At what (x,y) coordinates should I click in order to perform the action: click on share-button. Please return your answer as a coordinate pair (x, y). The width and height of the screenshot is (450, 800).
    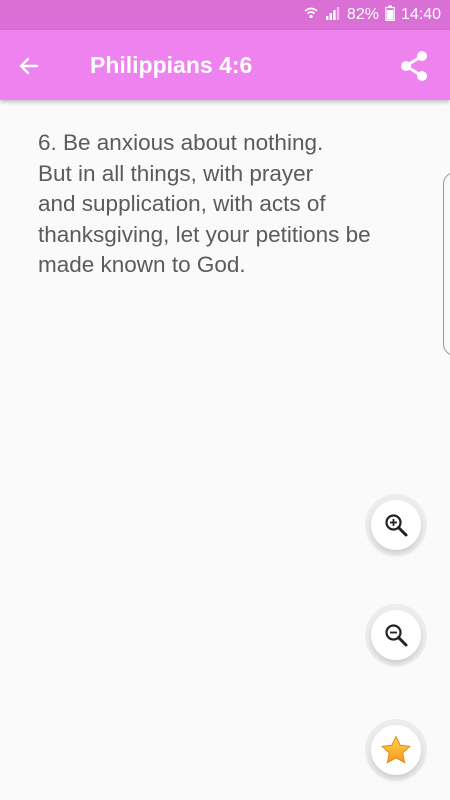
    Looking at the image, I should click on (414, 66).